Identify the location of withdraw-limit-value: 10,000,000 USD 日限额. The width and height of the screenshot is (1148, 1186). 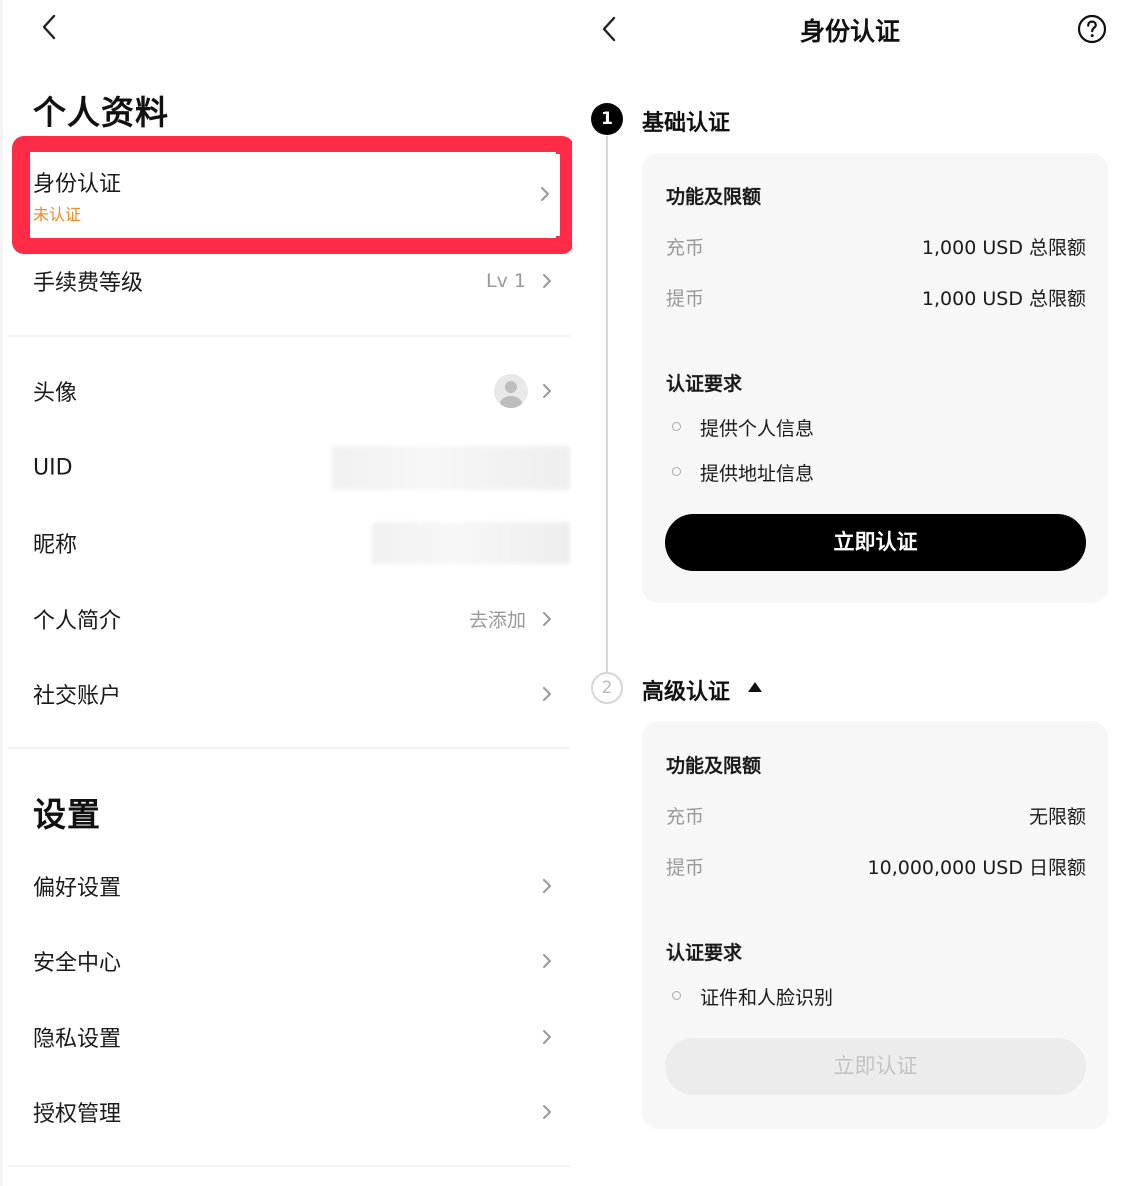
(976, 868).